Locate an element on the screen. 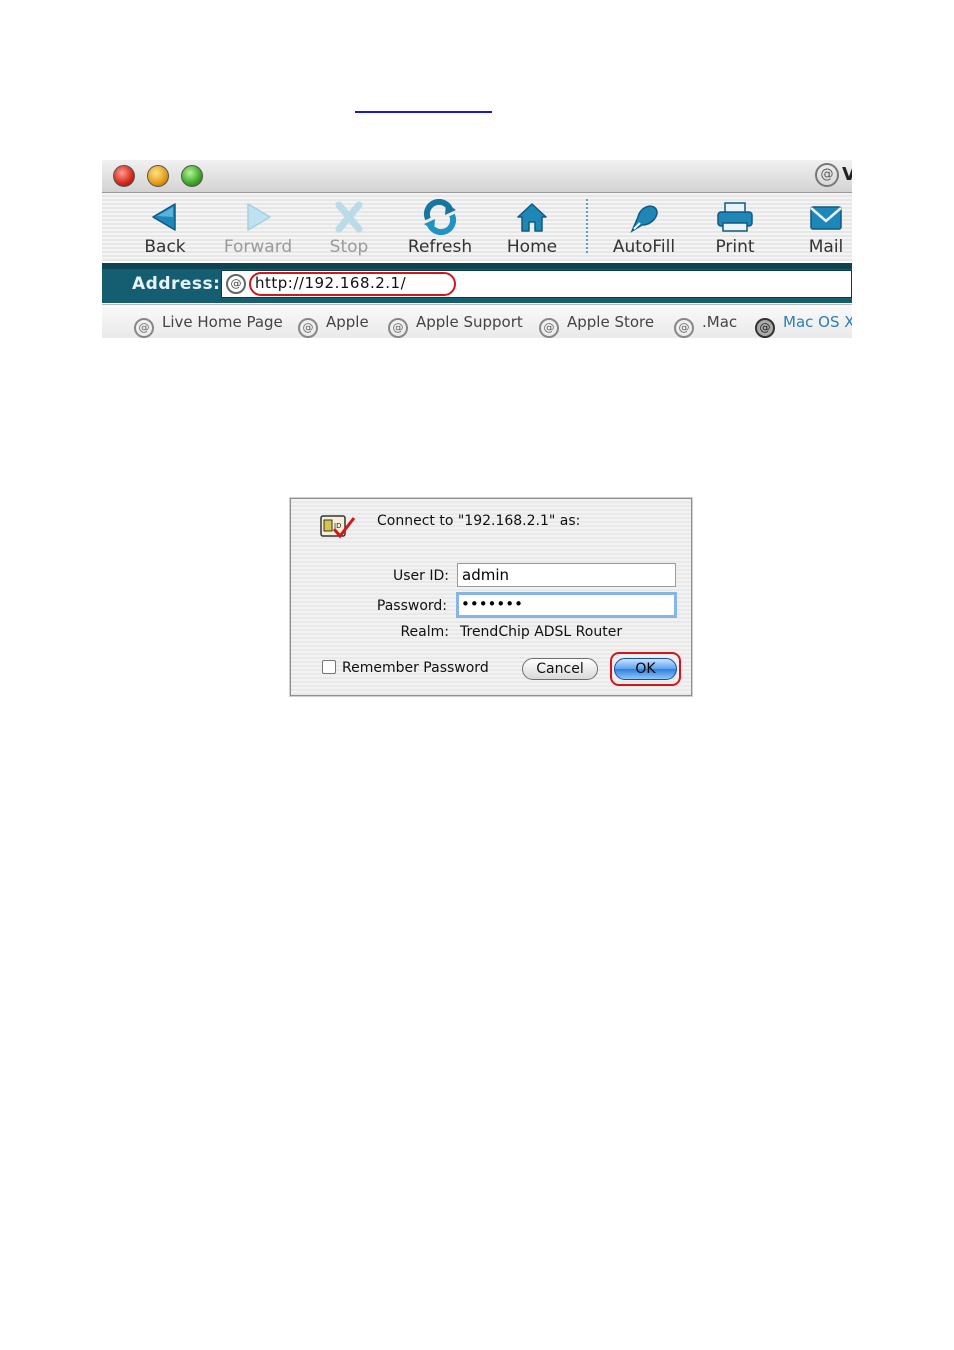 Image resolution: width=954 pixels, height=1350 pixels. dialog-prompt: Connect to "192.168.2.1" as: is located at coordinates (479, 521).